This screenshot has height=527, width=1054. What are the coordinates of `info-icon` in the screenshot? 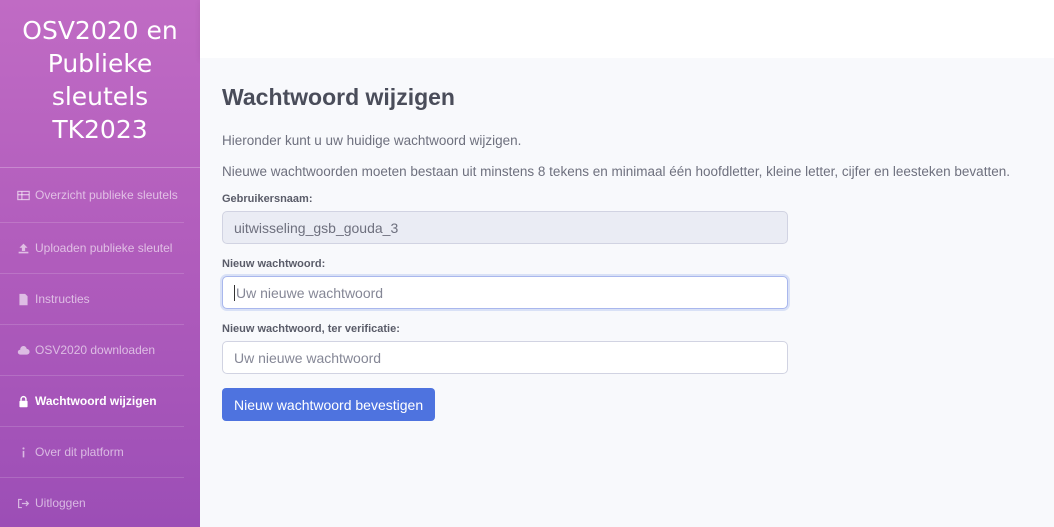 It's located at (23, 452).